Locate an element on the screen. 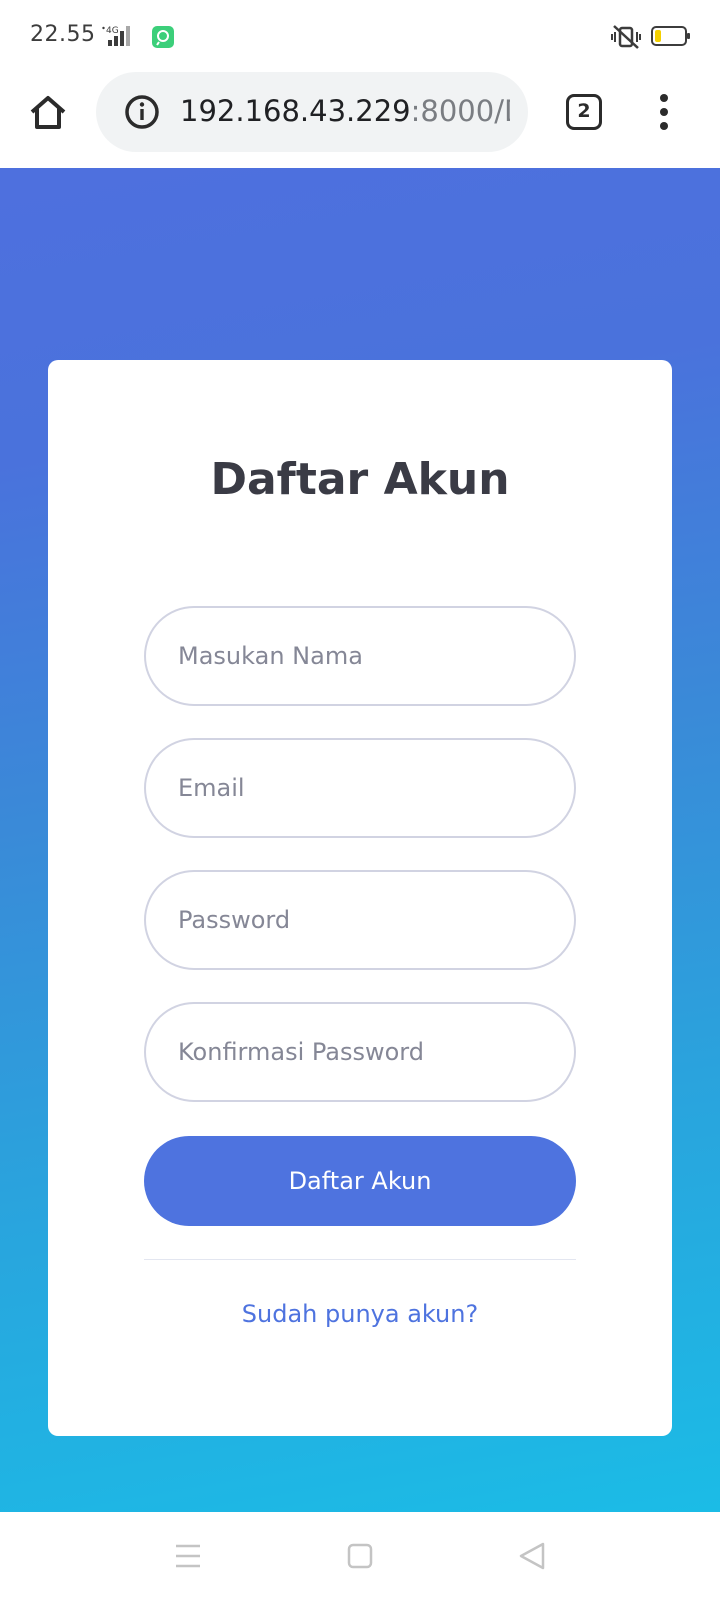 The image size is (720, 1600). divider is located at coordinates (360, 1259).